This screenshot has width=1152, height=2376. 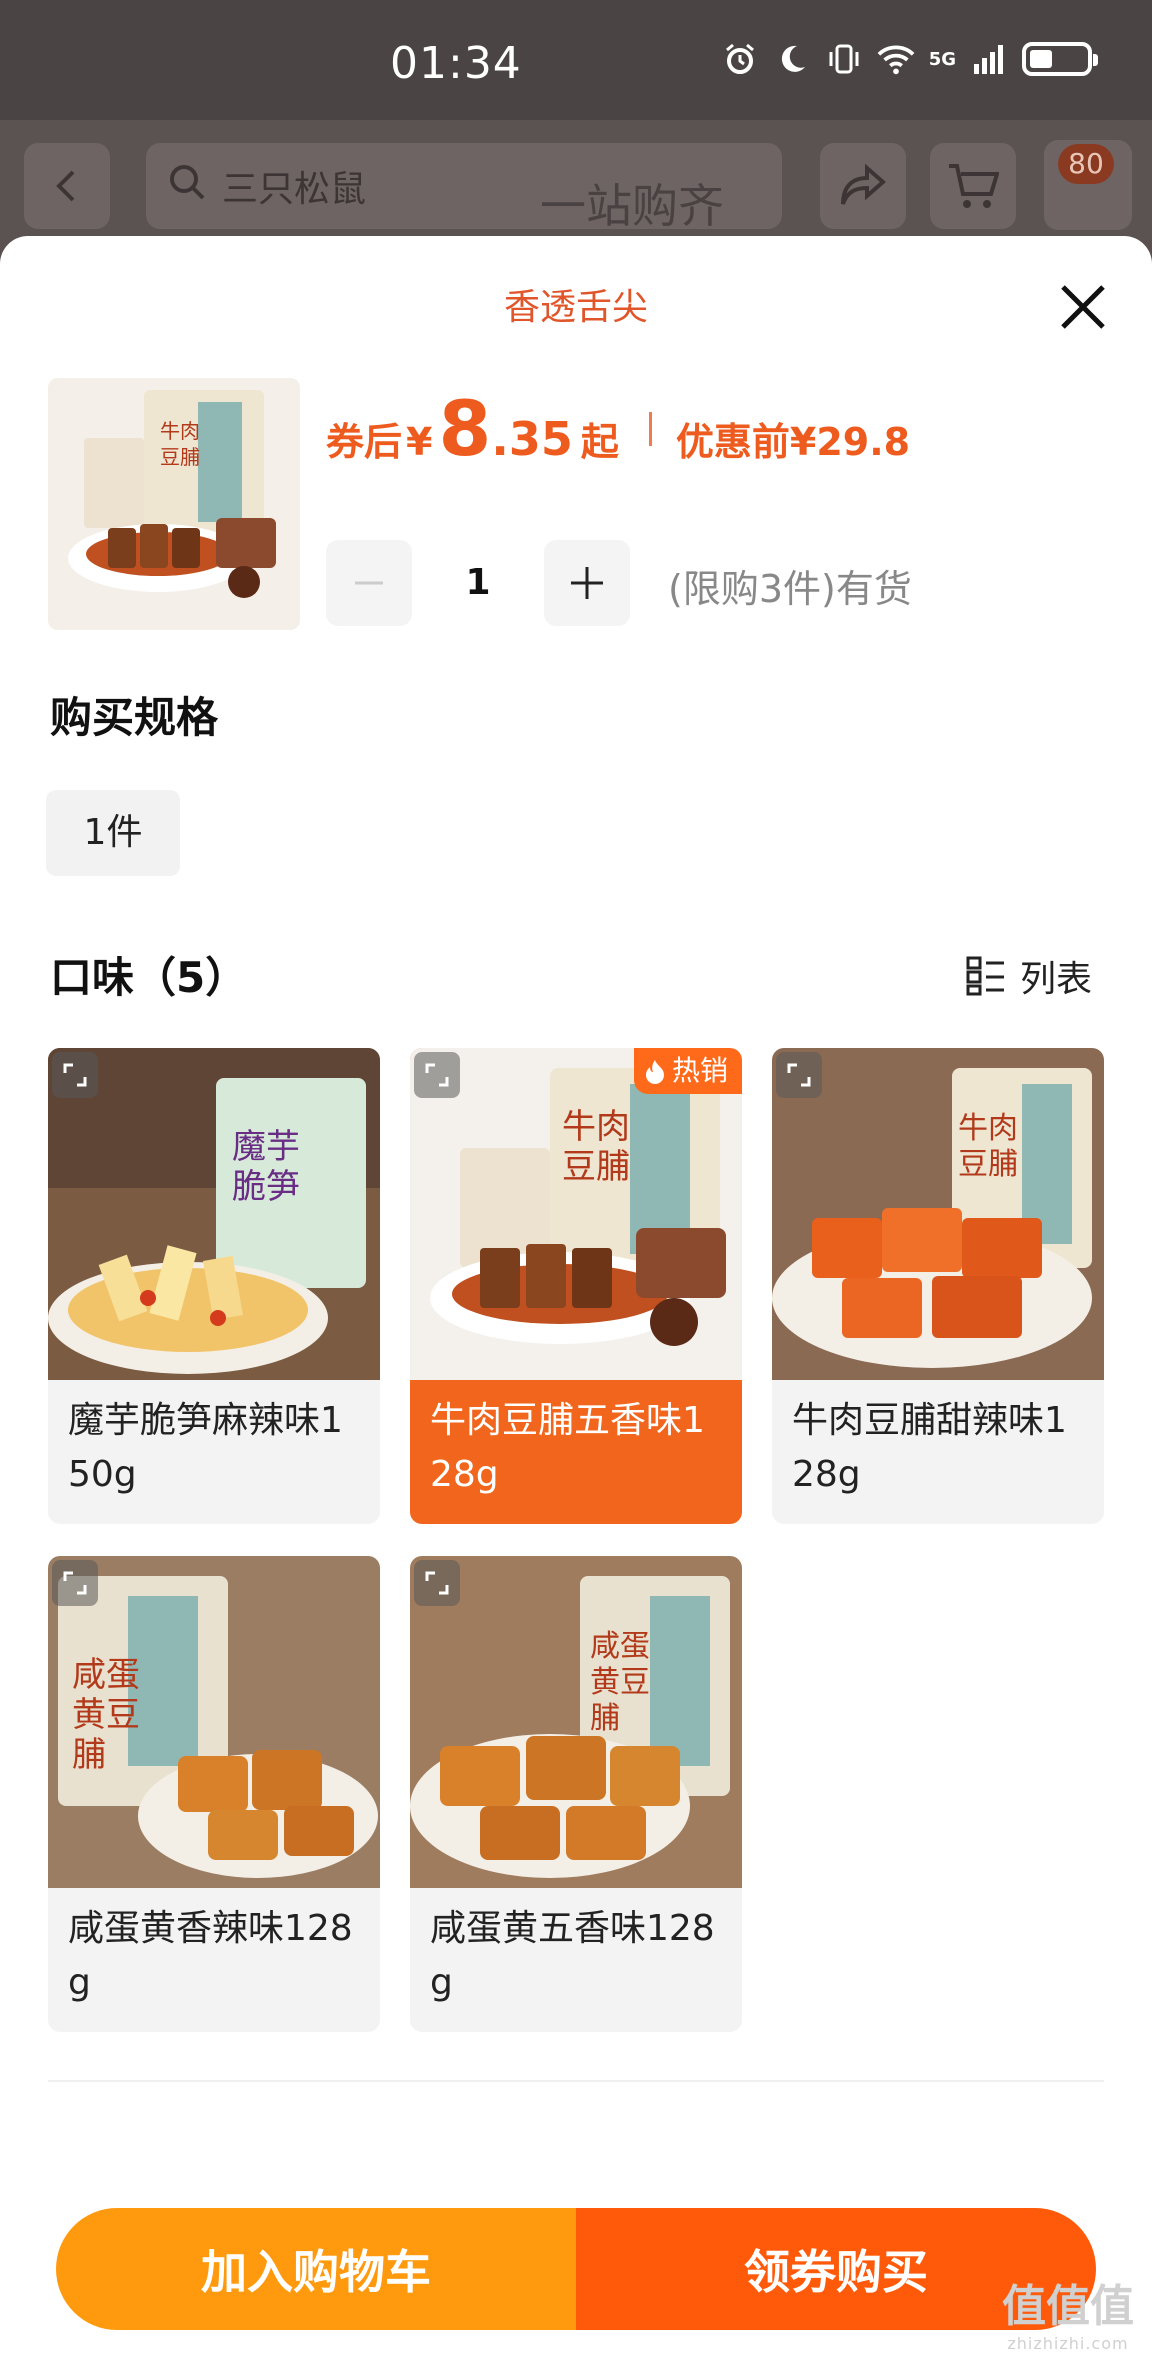 I want to click on signal-icon, so click(x=989, y=59).